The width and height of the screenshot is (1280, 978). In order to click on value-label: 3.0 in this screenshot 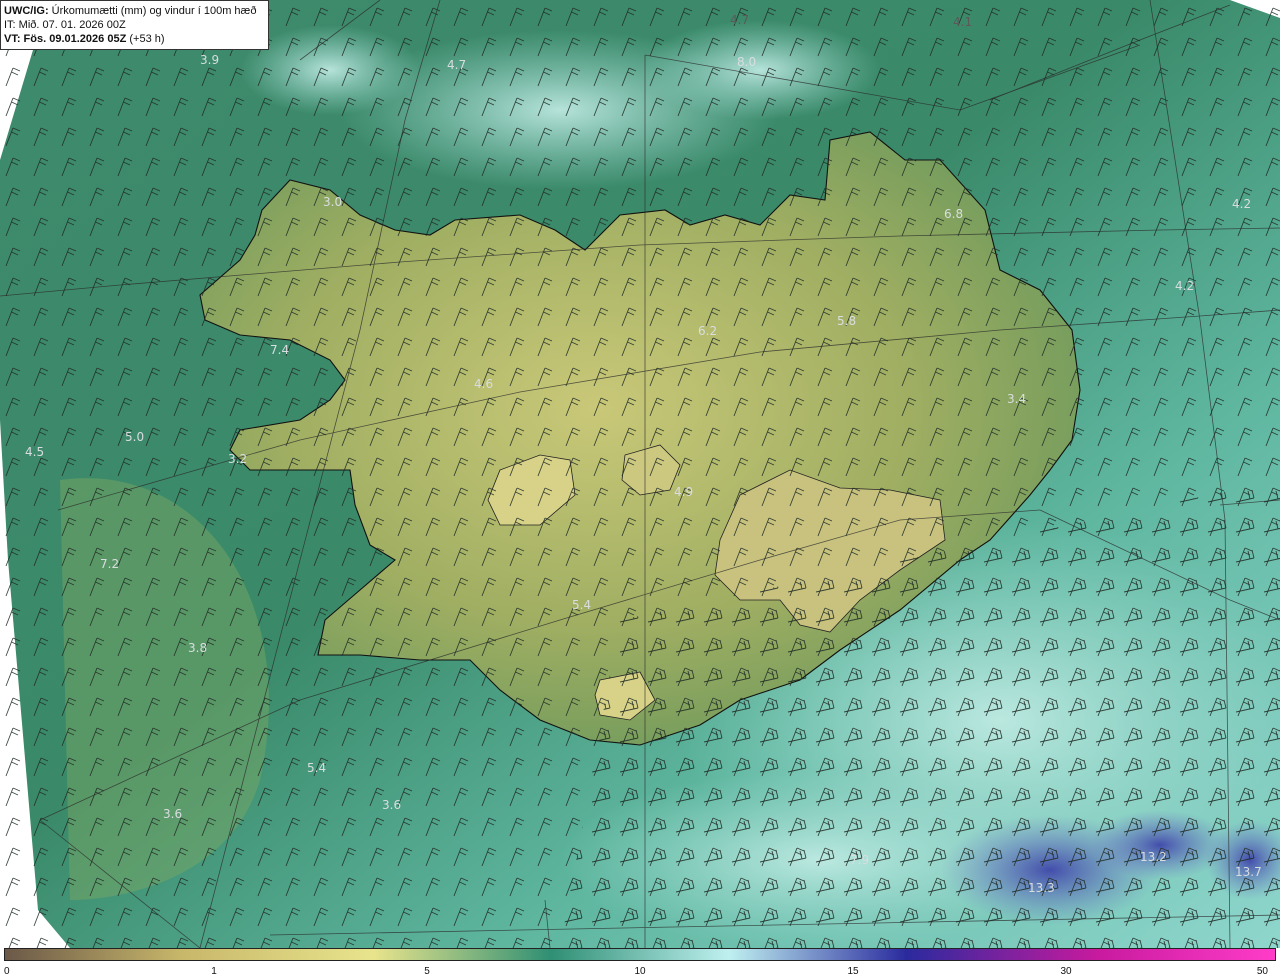, I will do `click(332, 202)`.